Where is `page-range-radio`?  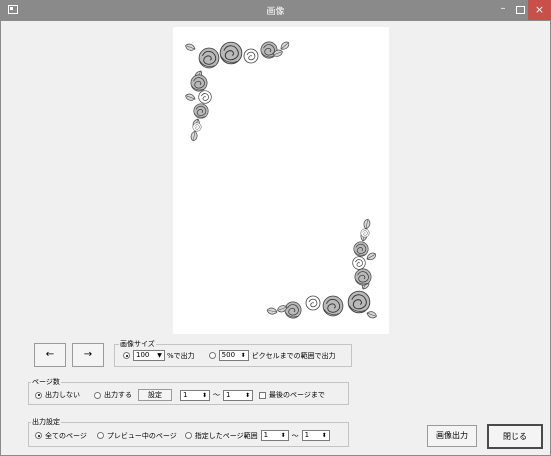
page-range-radio is located at coordinates (188, 435).